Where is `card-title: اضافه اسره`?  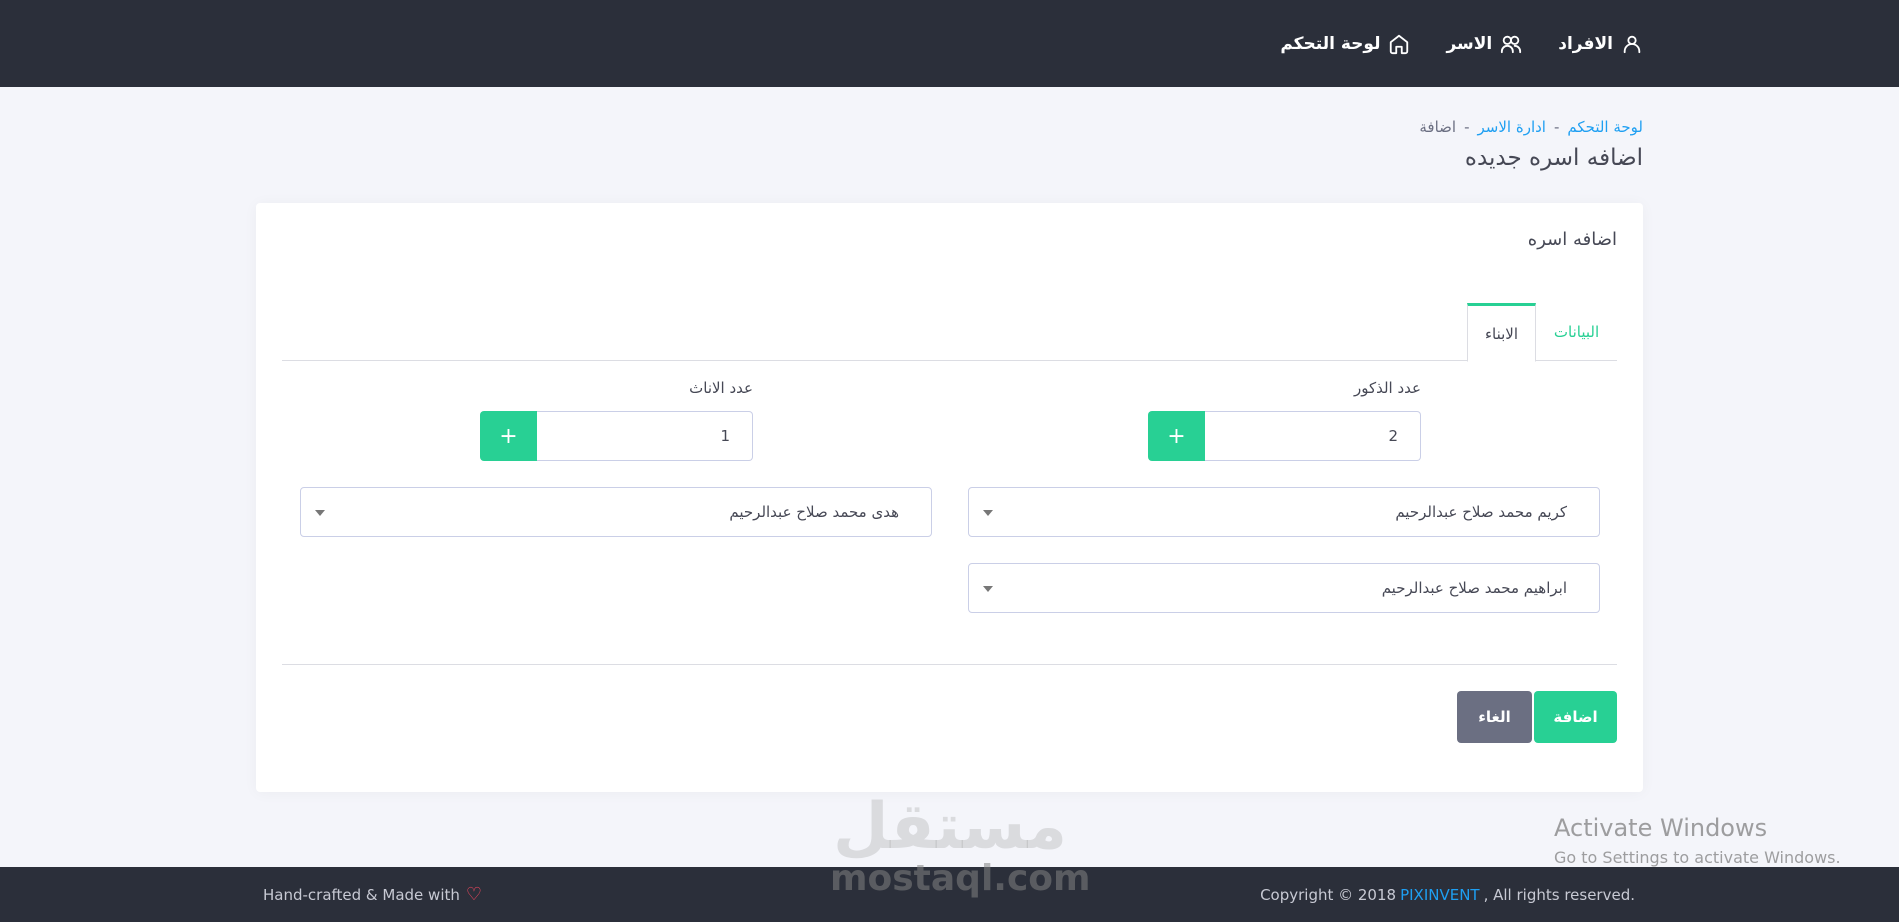 card-title: اضافه اسره is located at coordinates (1572, 239).